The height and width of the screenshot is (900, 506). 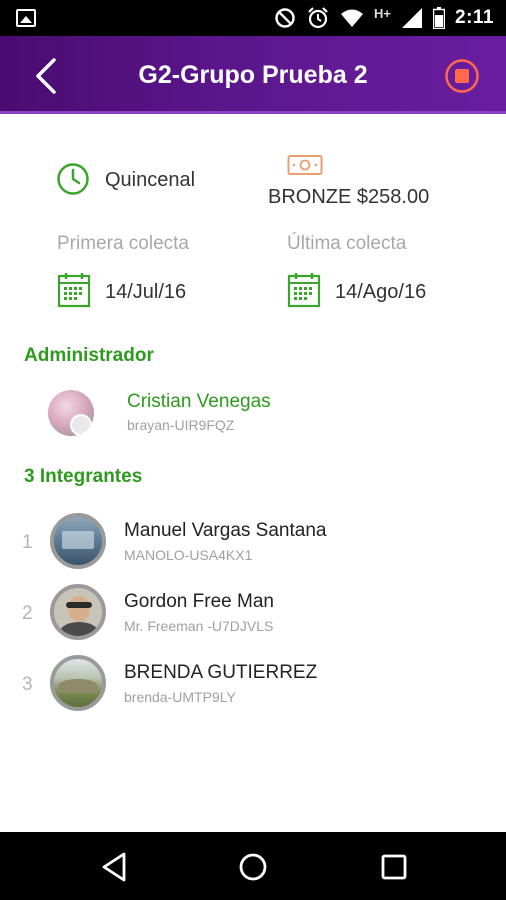 I want to click on first-collect-label: Primera colecta, so click(x=123, y=243).